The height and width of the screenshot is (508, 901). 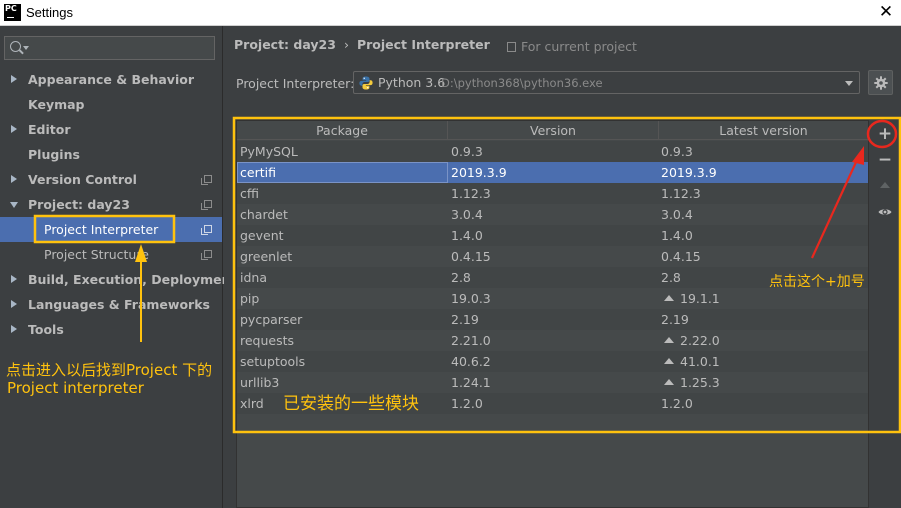 I want to click on package-name-cell: PyMySQL, so click(x=342, y=151).